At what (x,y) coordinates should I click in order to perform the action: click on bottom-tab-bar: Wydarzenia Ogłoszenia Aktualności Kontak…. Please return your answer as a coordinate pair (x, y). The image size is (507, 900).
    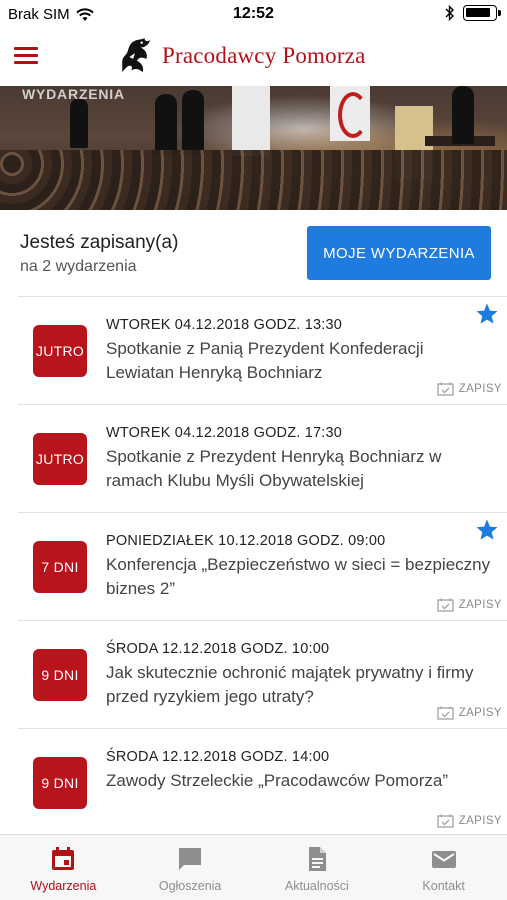
    Looking at the image, I should click on (253, 867).